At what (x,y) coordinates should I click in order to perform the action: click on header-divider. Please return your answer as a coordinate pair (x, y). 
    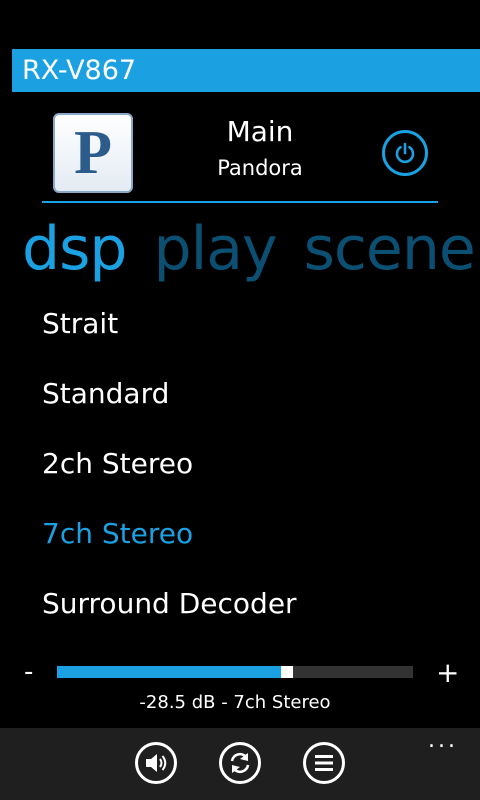
    Looking at the image, I should click on (240, 202).